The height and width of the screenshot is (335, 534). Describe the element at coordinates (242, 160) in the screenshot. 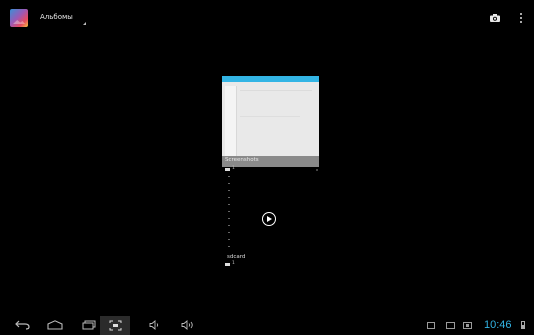

I see `album-caption: Screenshots` at that location.